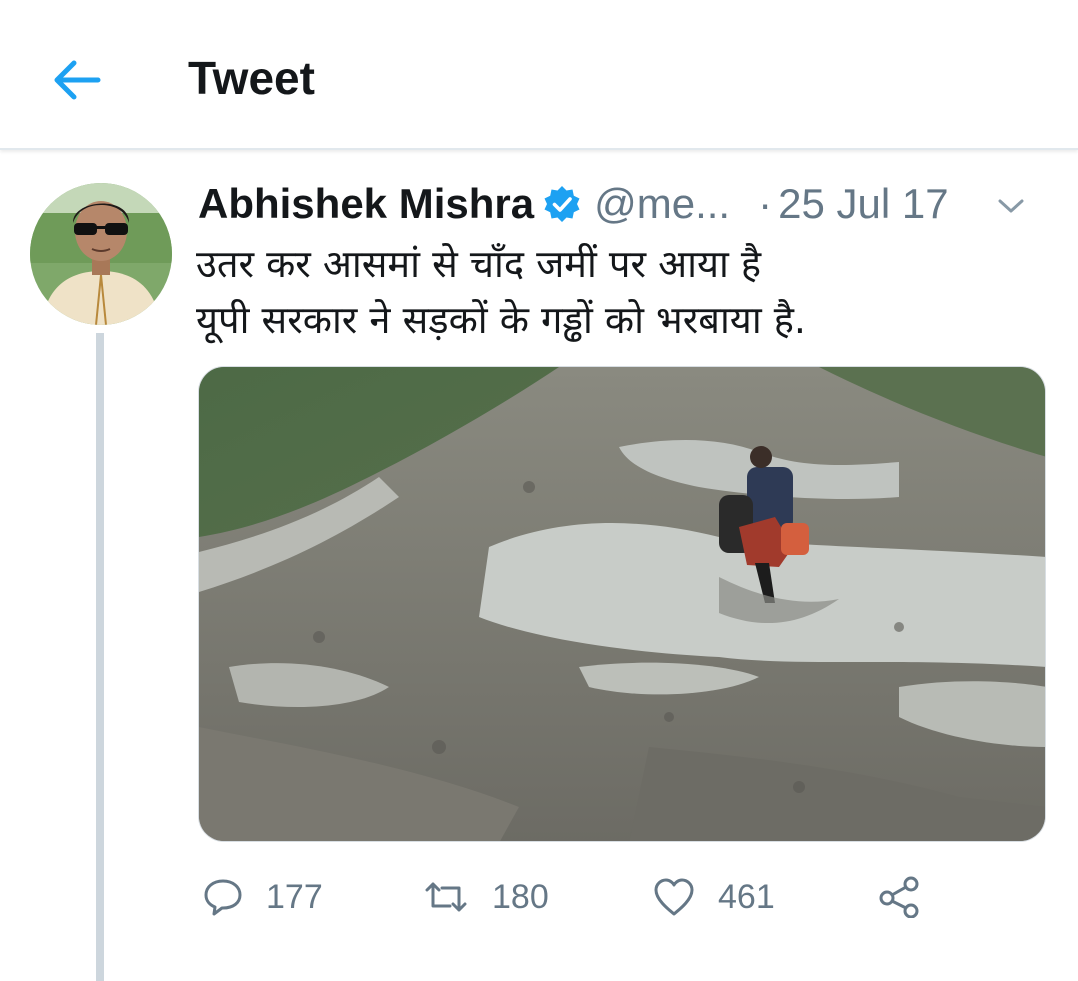 The width and height of the screenshot is (1078, 981). I want to click on share-icon, so click(899, 897).